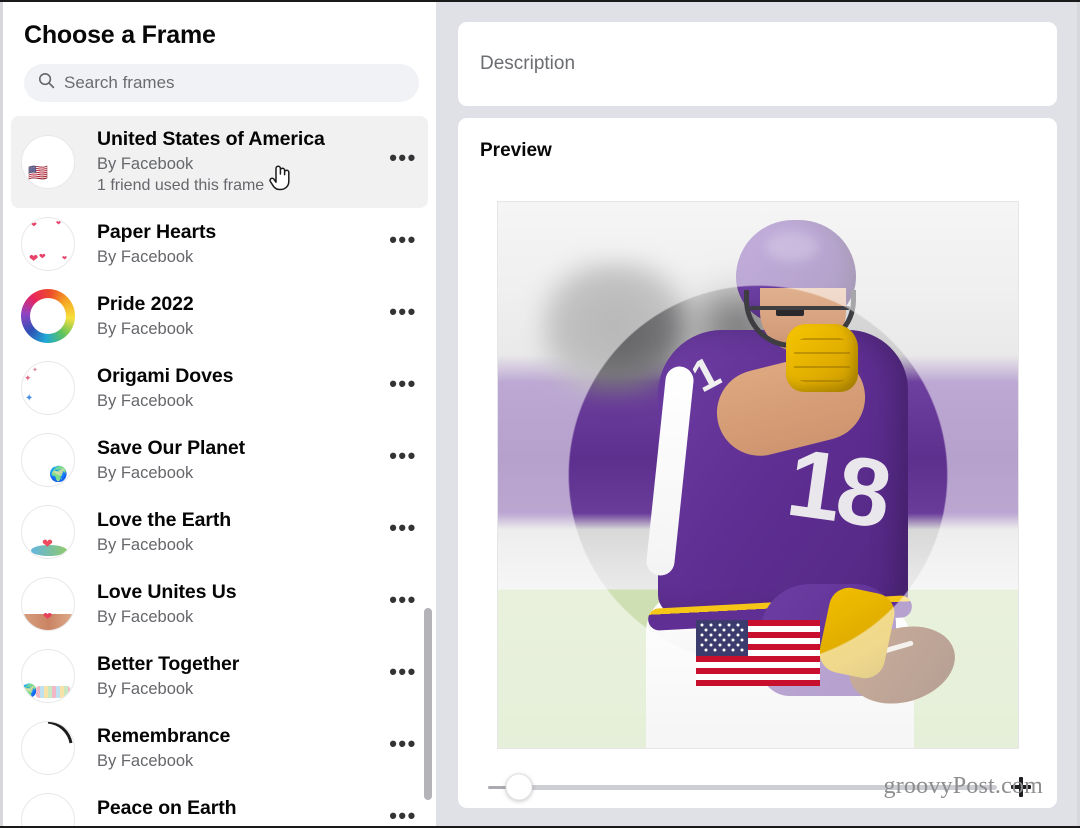  What do you see at coordinates (48, 460) in the screenshot?
I see `save-our-planet-frame-thumb: 🌍` at bounding box center [48, 460].